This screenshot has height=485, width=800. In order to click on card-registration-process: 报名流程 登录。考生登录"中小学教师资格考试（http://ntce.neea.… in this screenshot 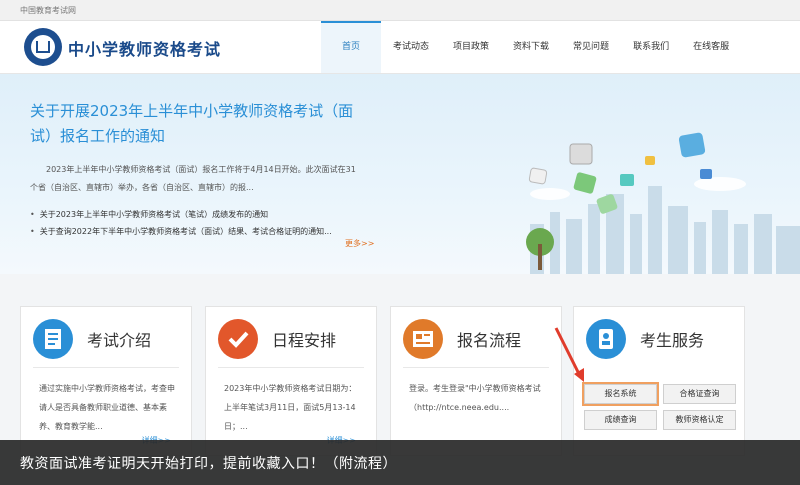, I will do `click(476, 381)`.